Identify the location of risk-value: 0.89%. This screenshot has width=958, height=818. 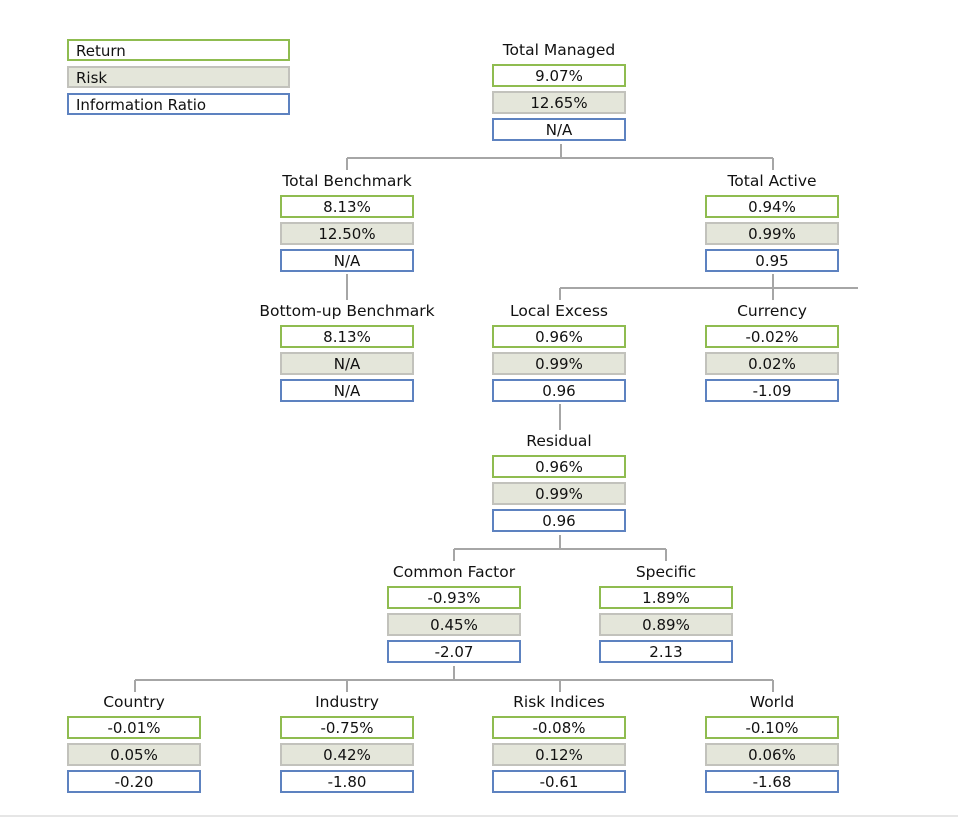
(666, 624).